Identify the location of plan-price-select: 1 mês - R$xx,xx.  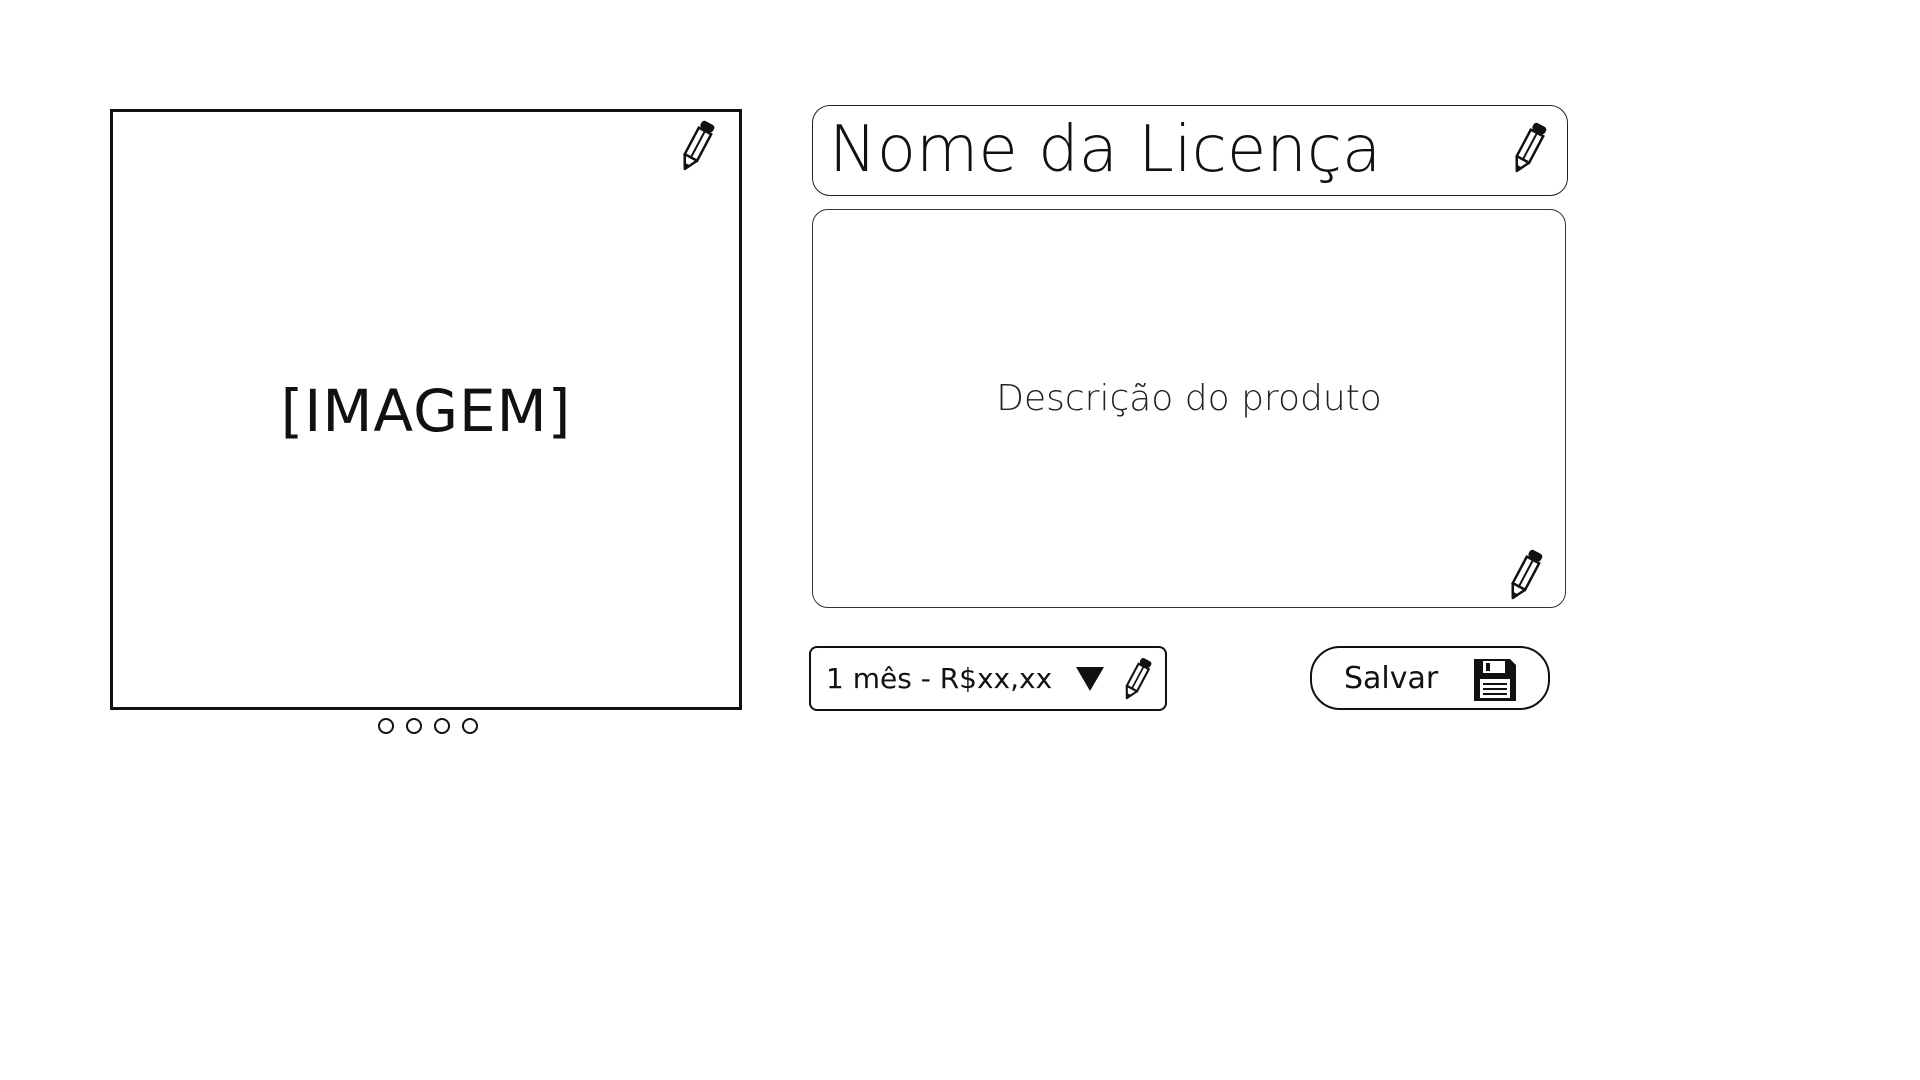
(988, 678).